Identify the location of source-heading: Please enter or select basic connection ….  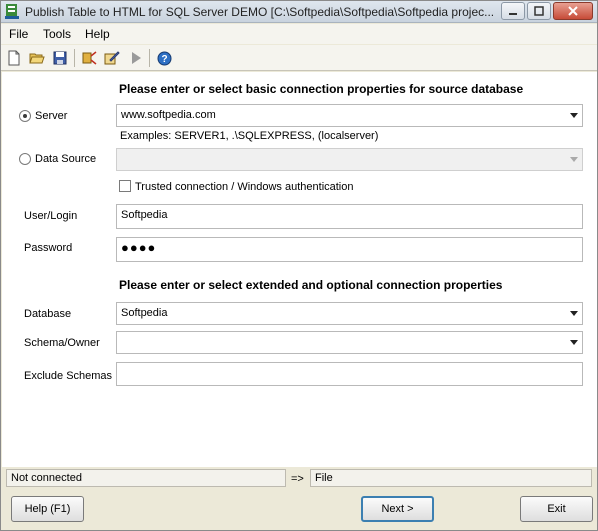
(321, 89).